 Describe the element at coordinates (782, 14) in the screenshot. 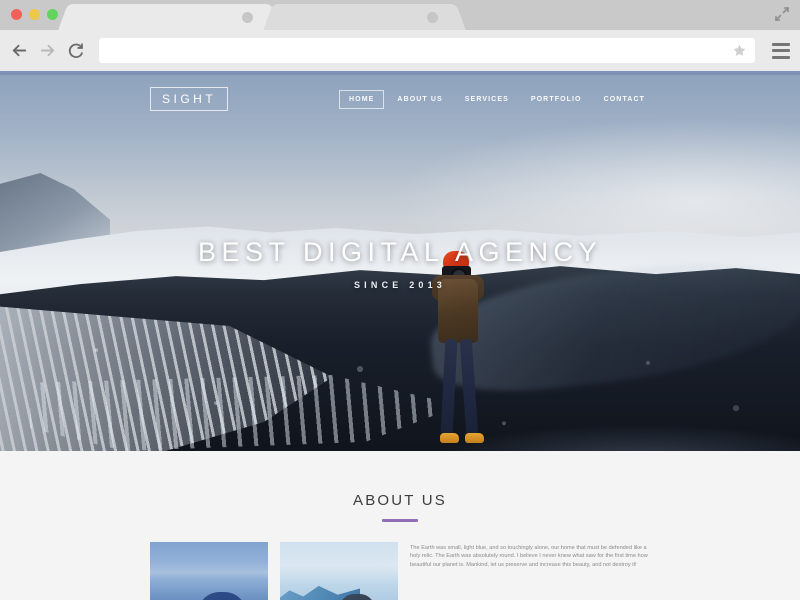

I see `expand-arrows-icon` at that location.